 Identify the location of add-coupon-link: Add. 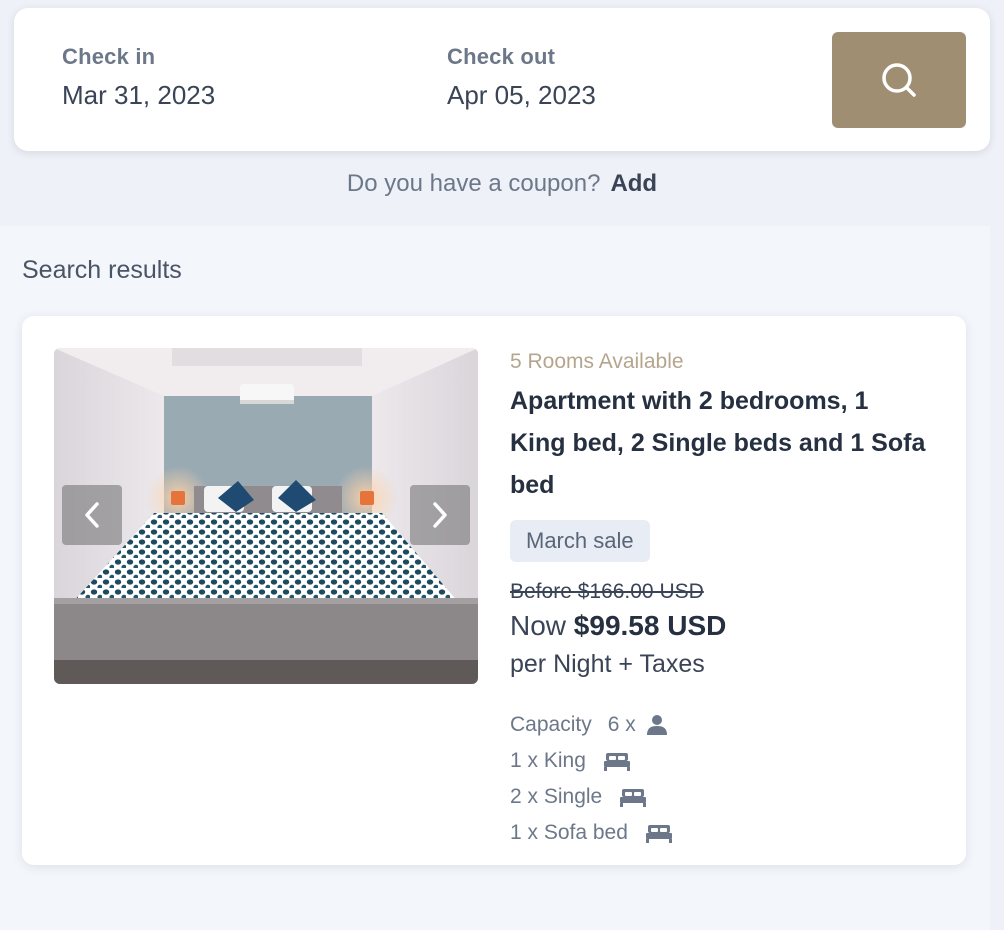
(633, 183).